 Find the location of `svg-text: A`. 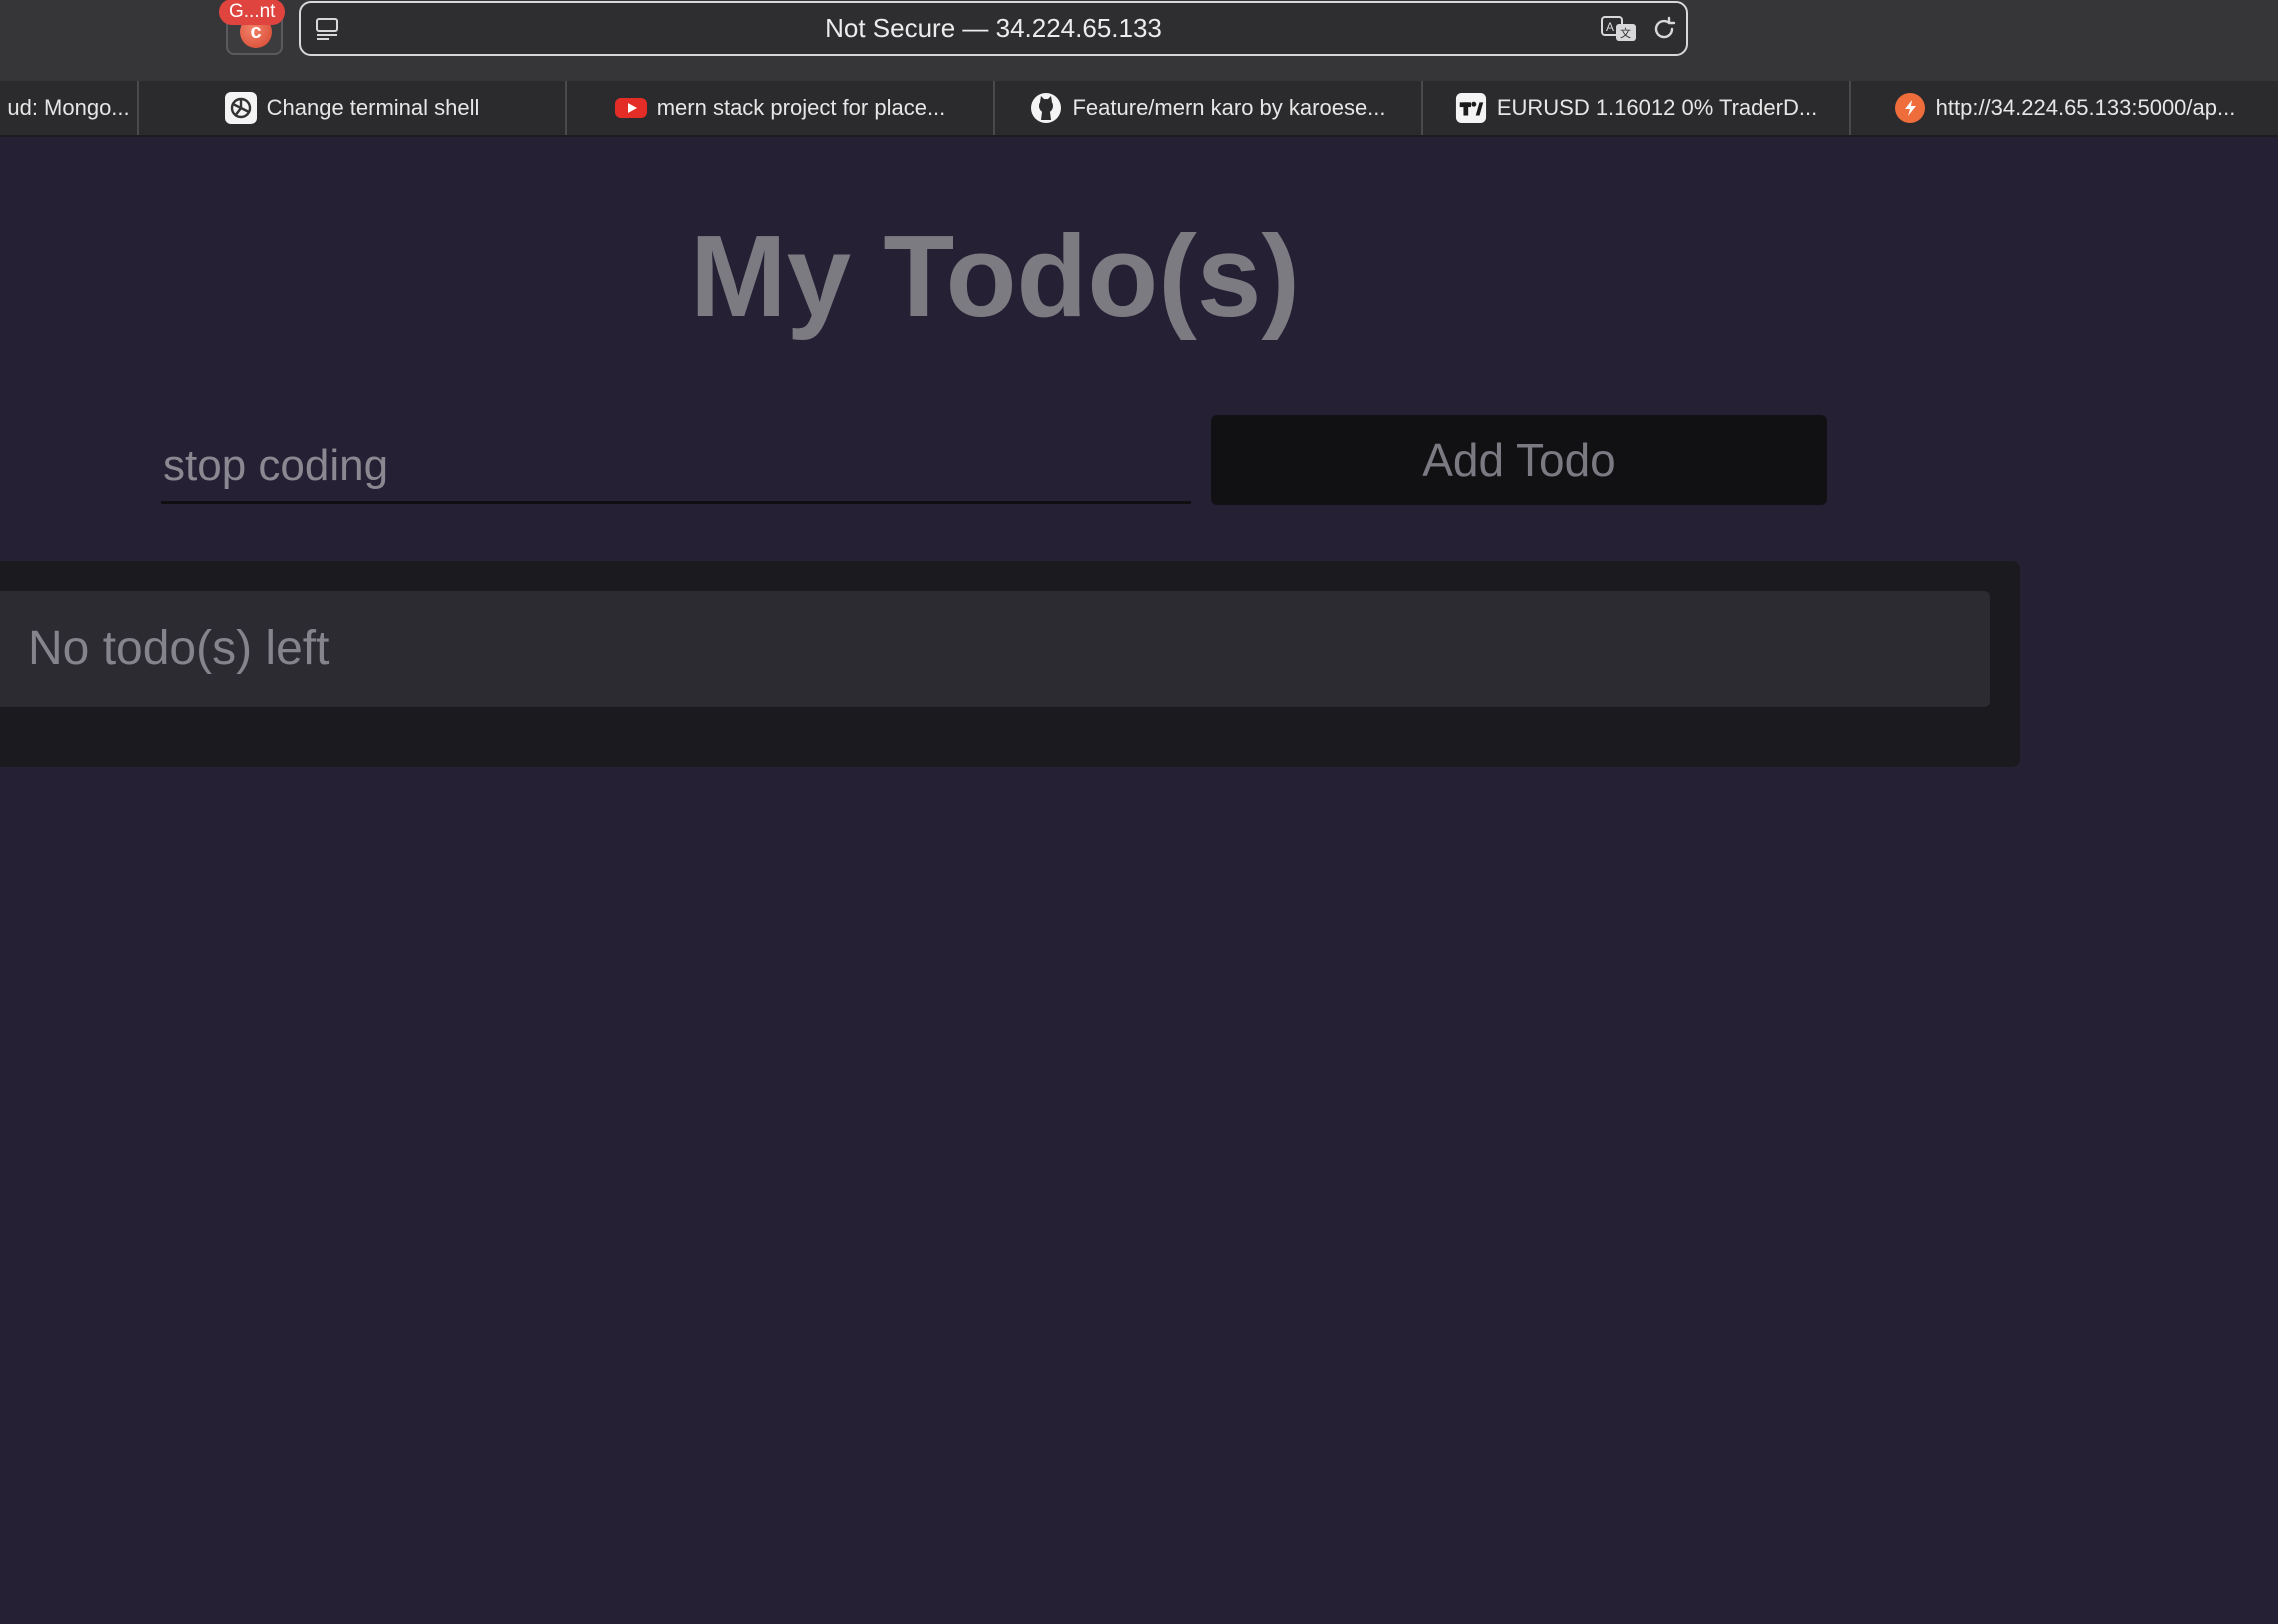

svg-text: A is located at coordinates (1610, 27).